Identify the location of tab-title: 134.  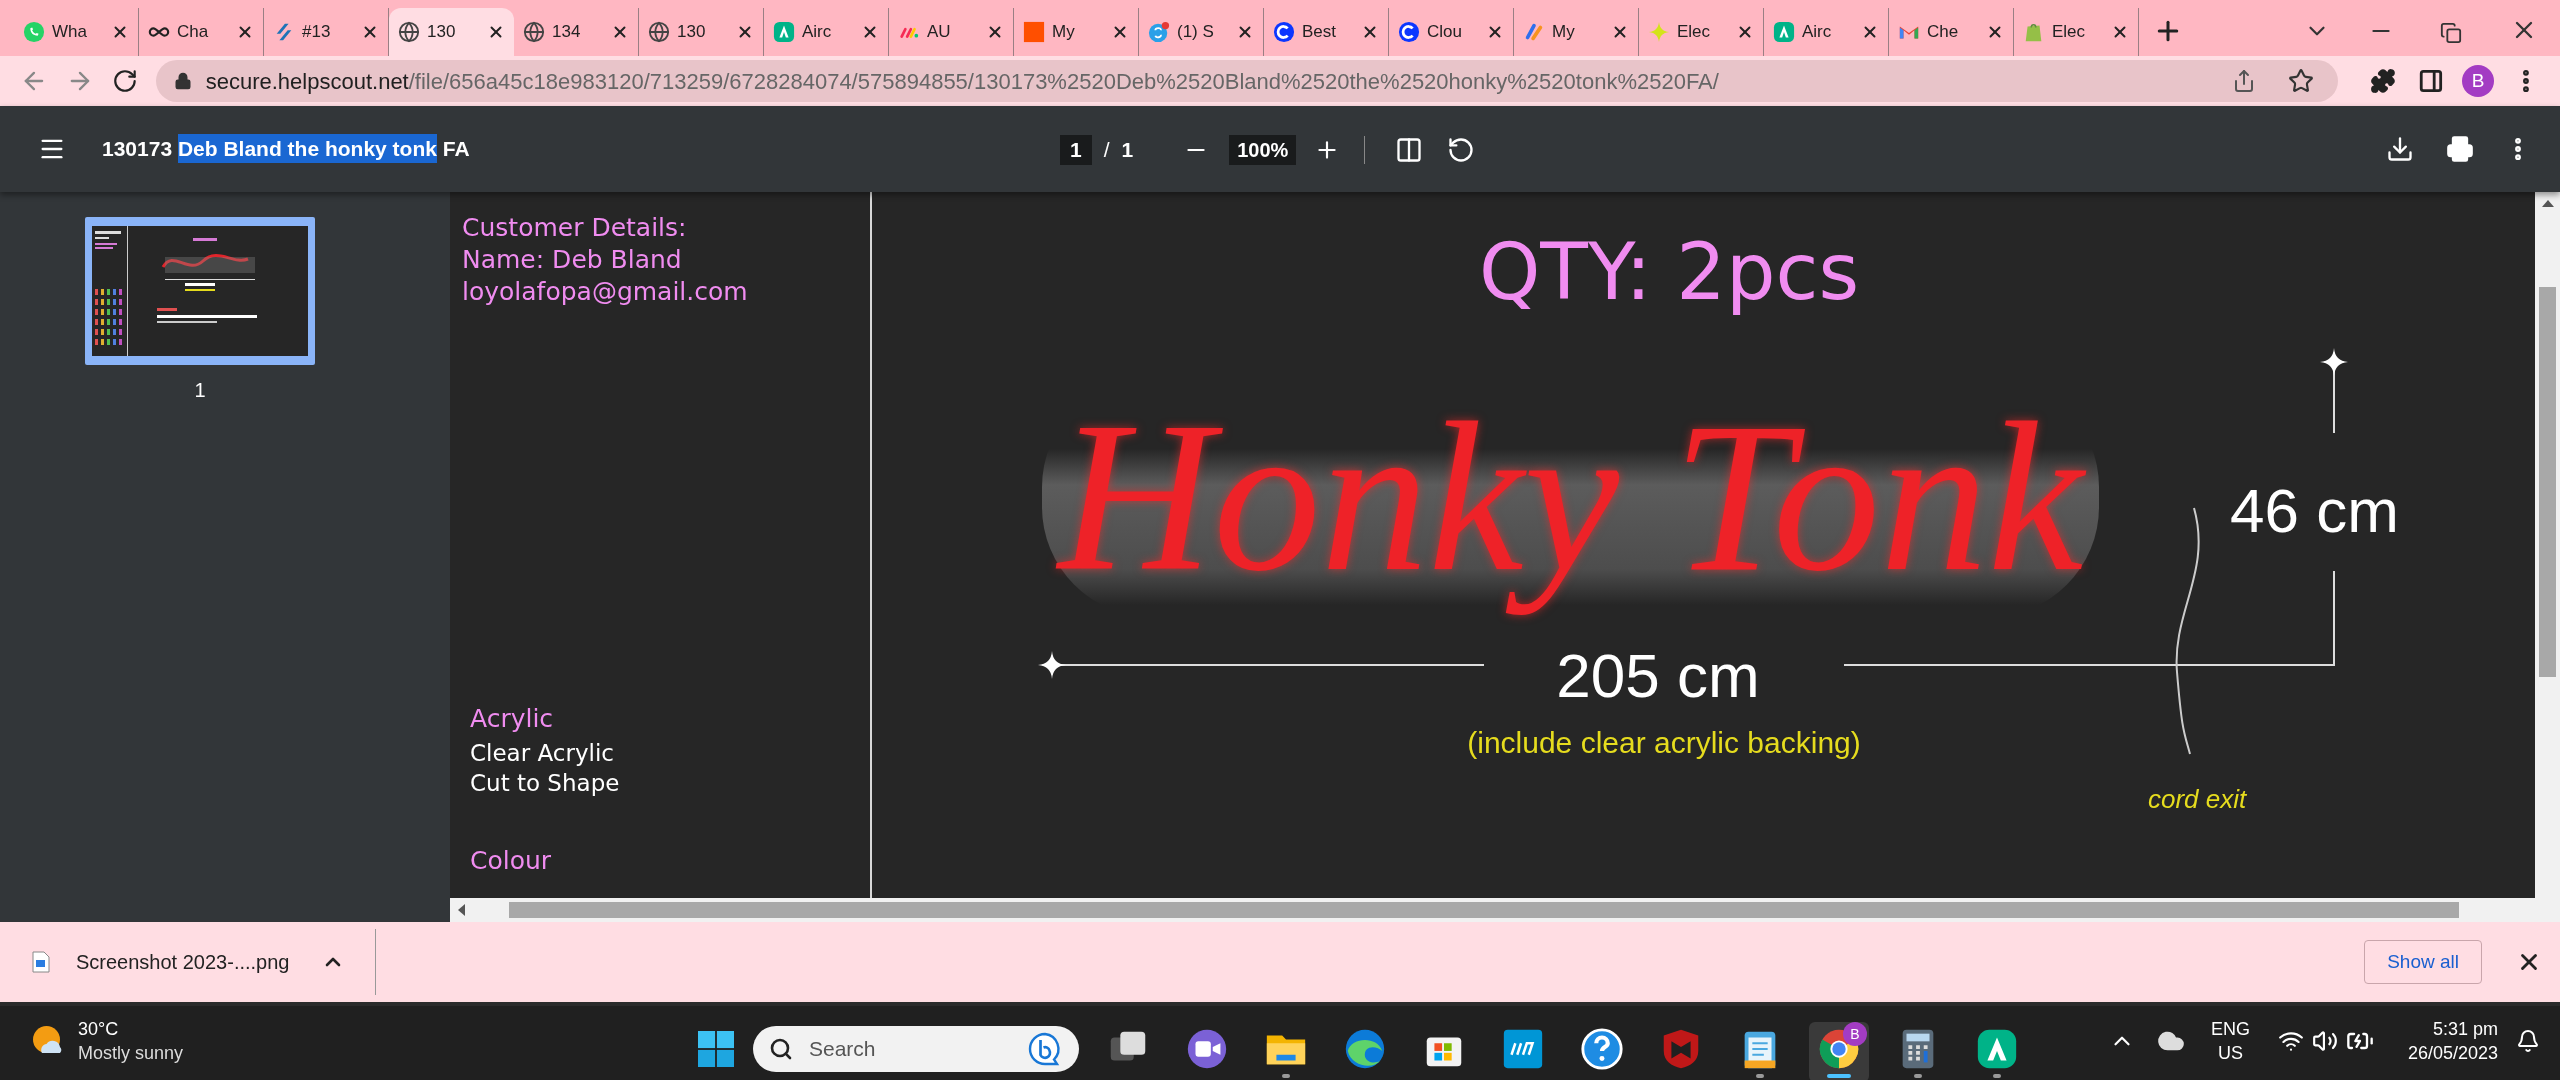
(566, 32).